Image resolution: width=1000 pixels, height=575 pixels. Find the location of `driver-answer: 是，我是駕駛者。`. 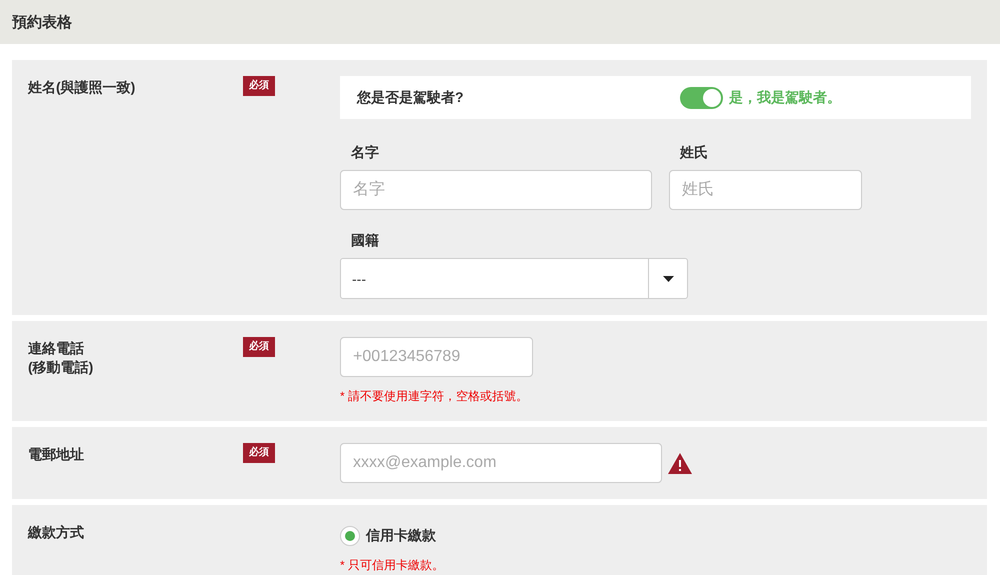

driver-answer: 是，我是駕駛者。 is located at coordinates (785, 97).